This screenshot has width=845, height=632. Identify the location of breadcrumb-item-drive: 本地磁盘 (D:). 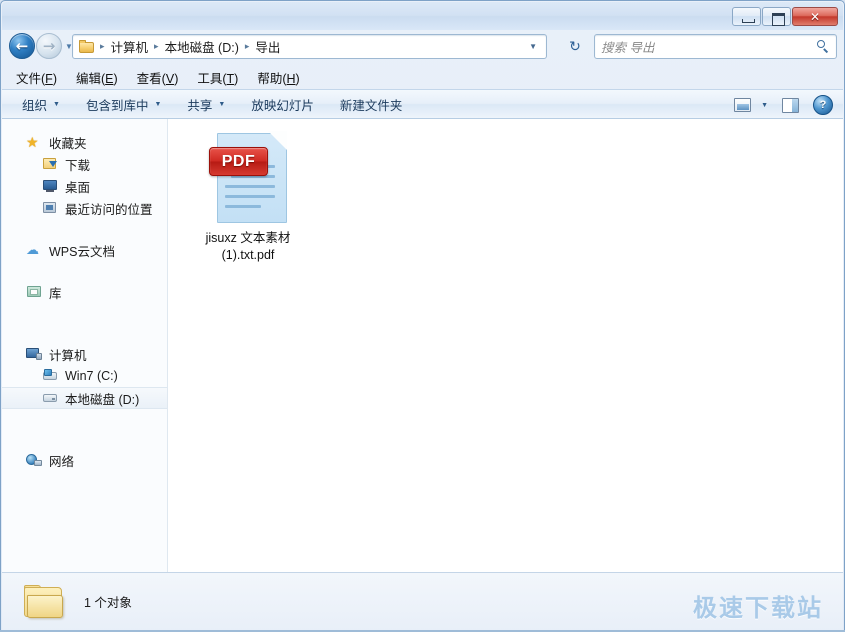
(202, 46).